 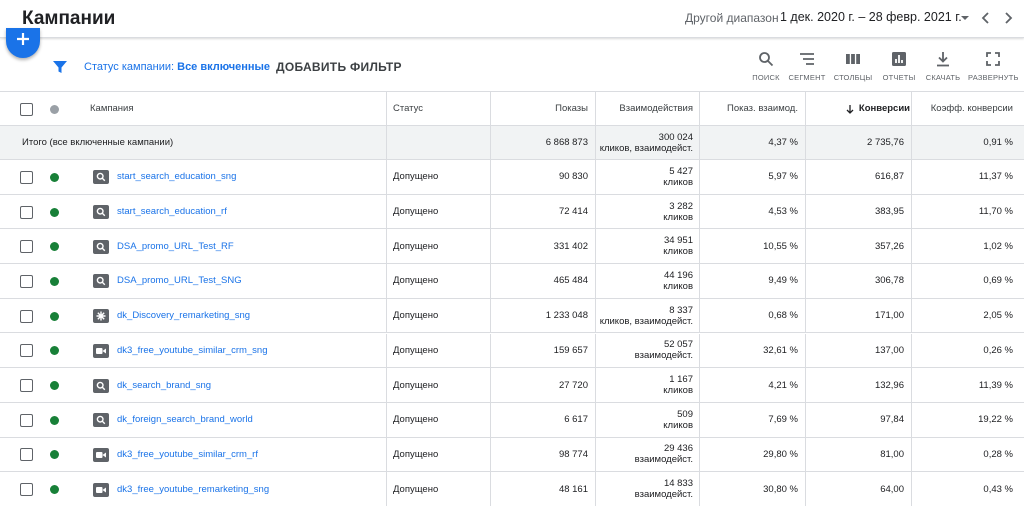 I want to click on previous-period-icon, so click(x=986, y=18).